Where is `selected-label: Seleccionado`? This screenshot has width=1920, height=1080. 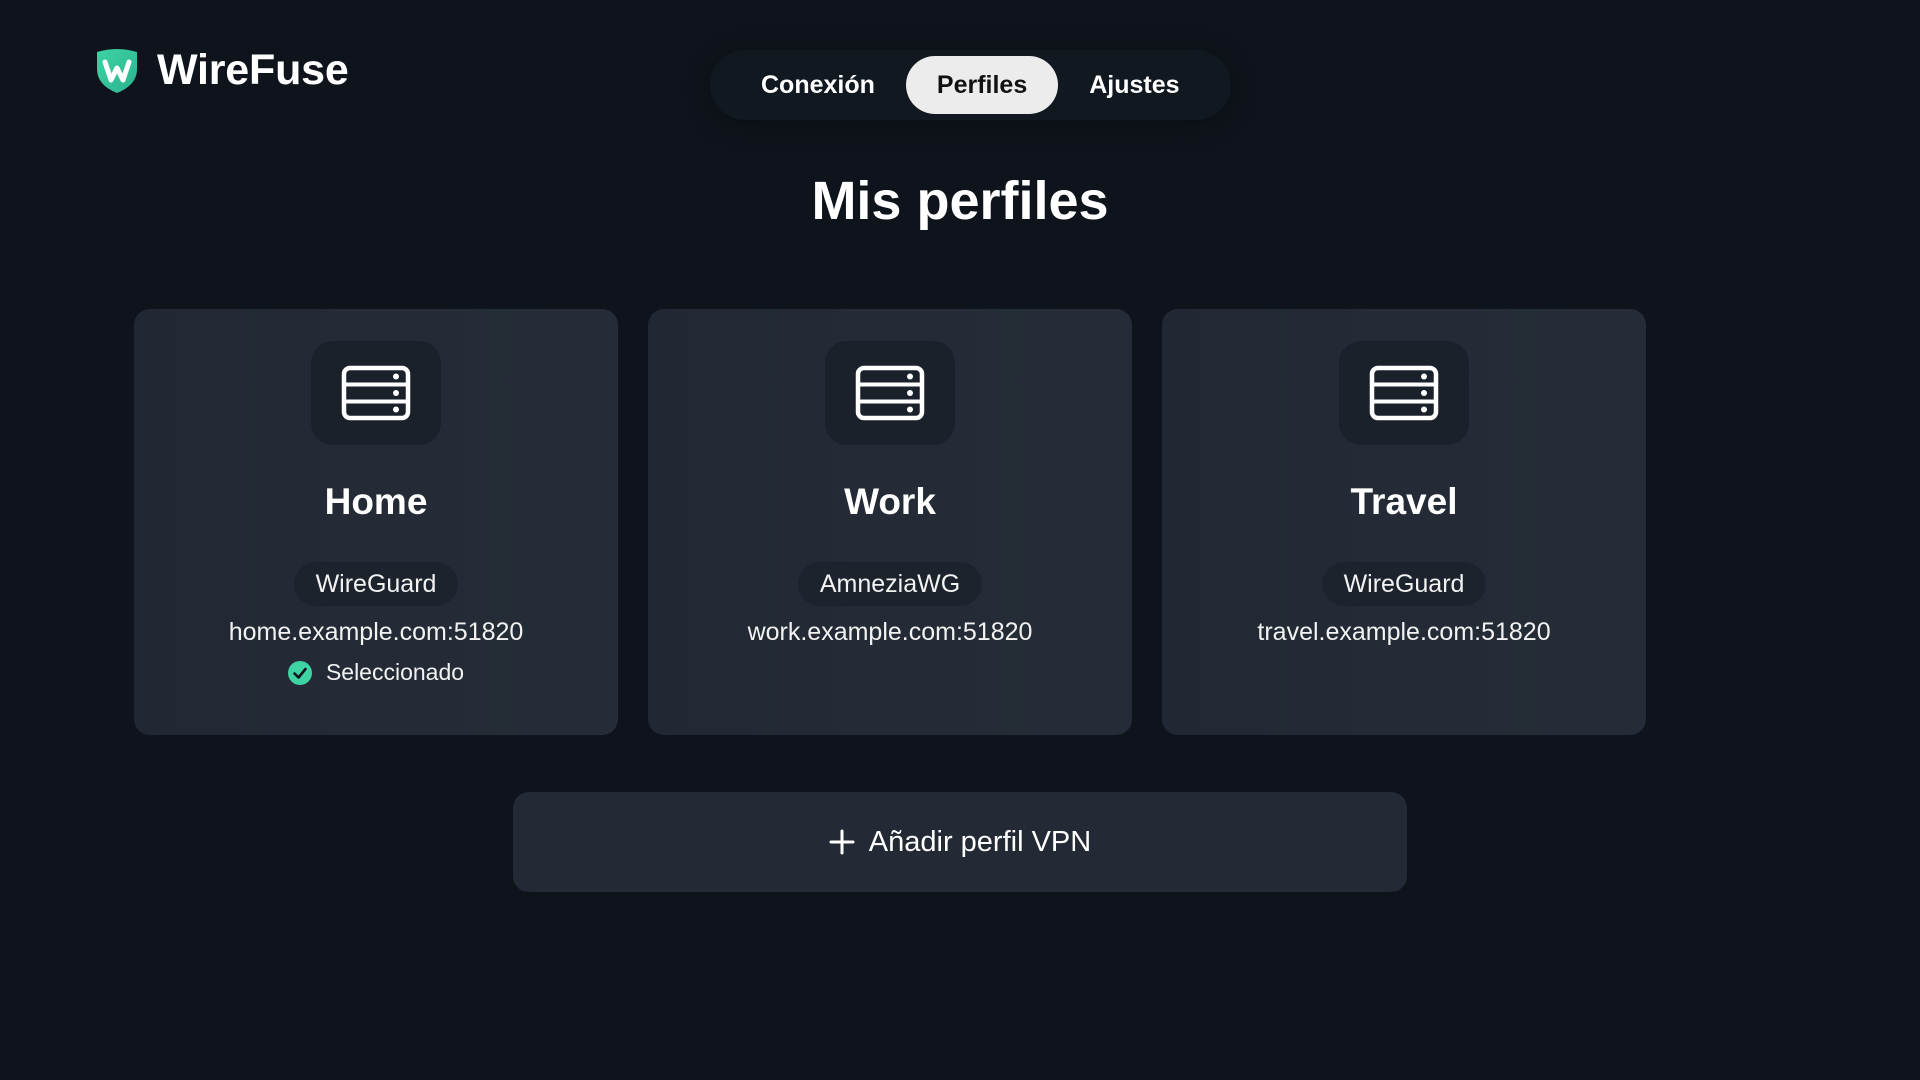 selected-label: Seleccionado is located at coordinates (395, 672).